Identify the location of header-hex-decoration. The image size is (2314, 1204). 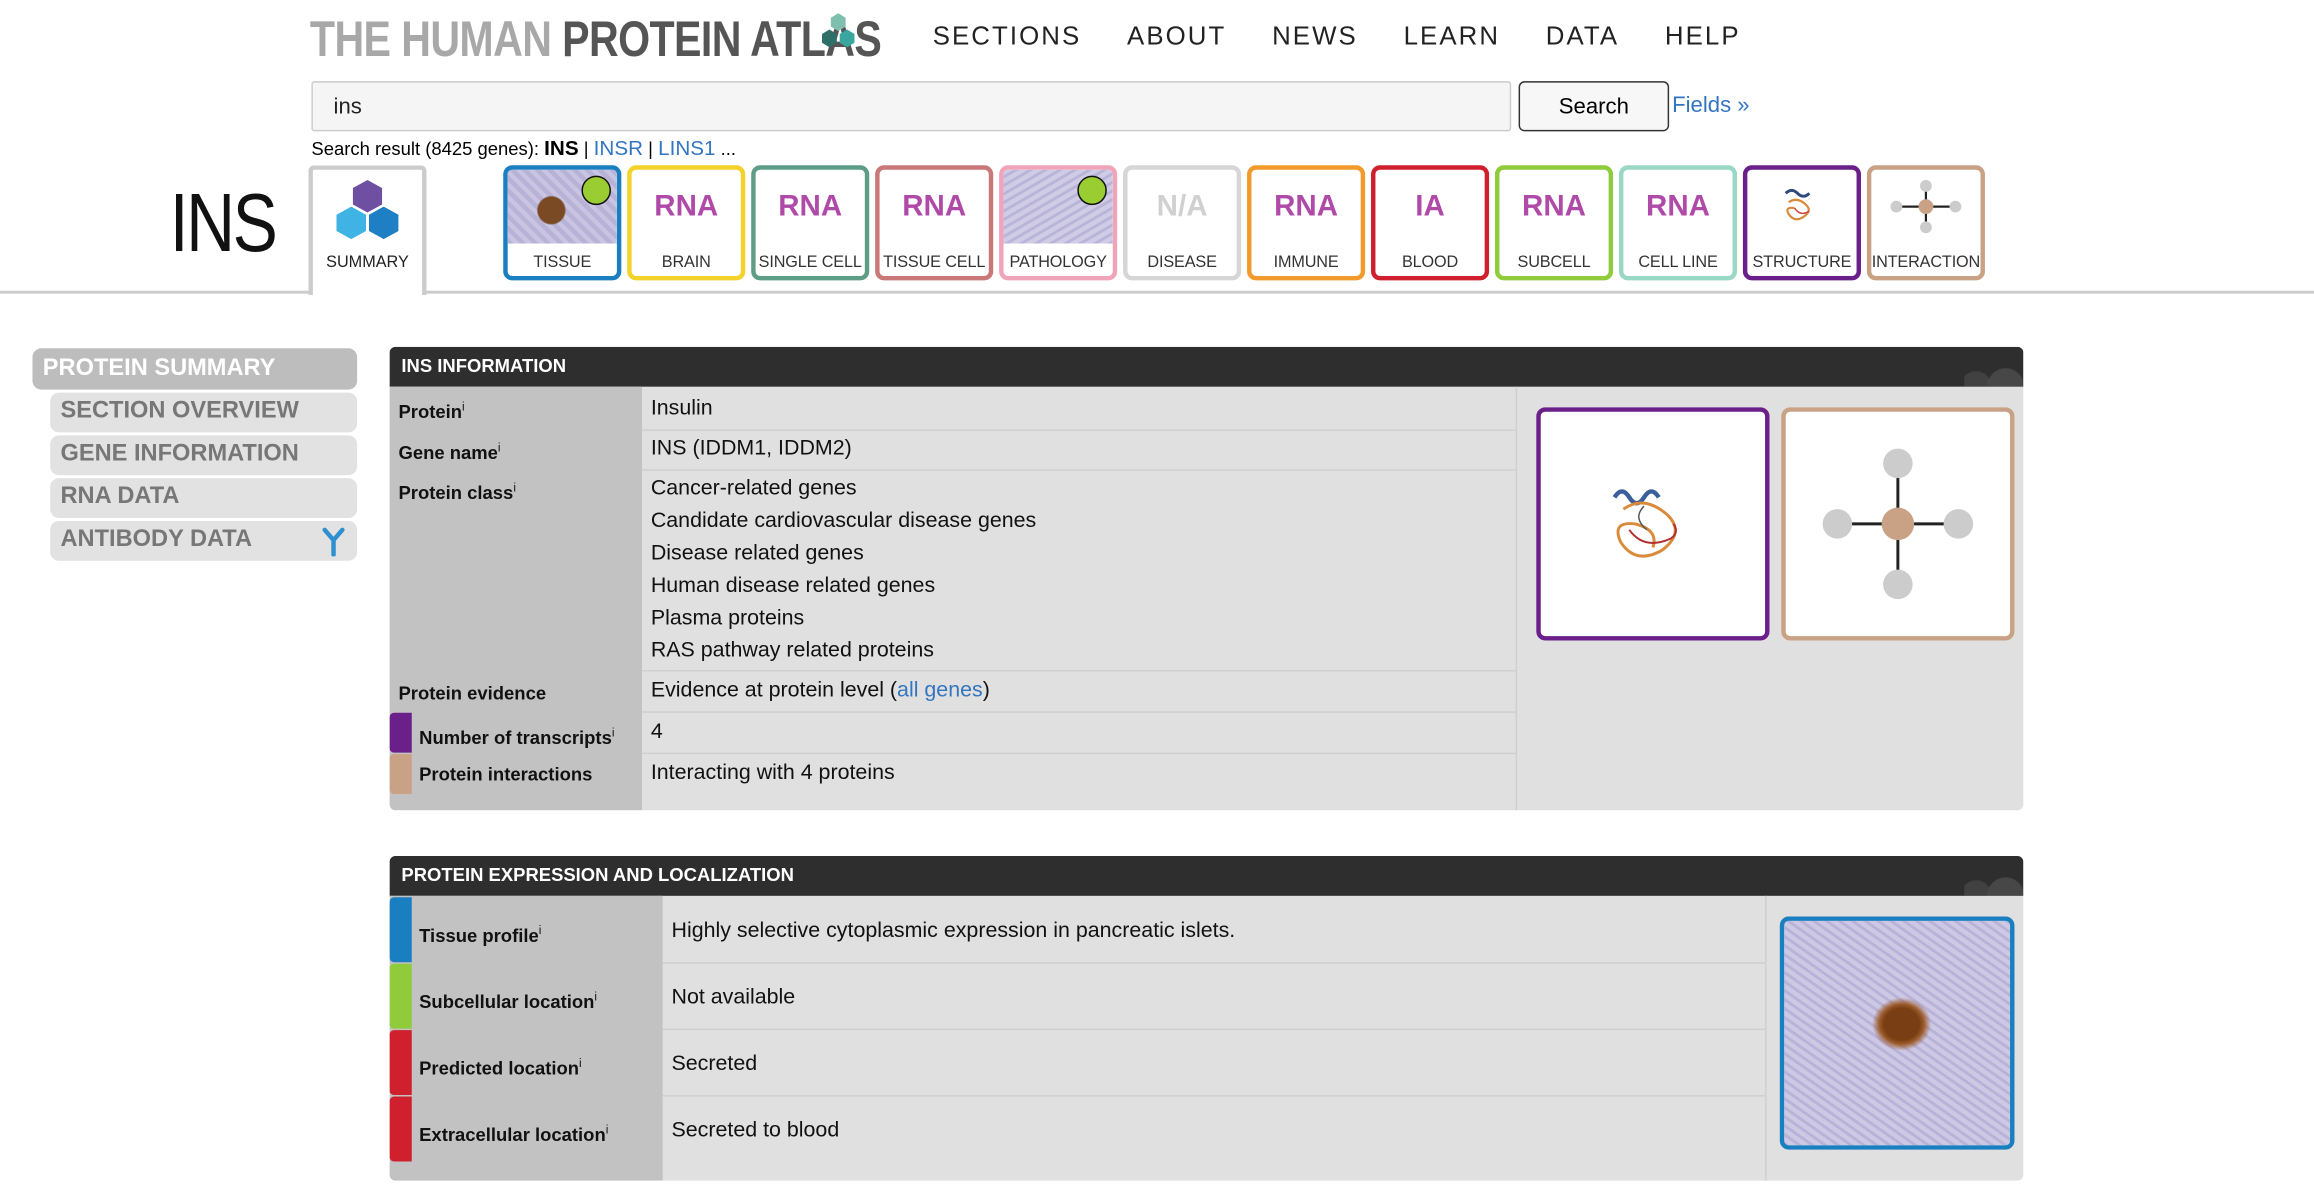
(1994, 366).